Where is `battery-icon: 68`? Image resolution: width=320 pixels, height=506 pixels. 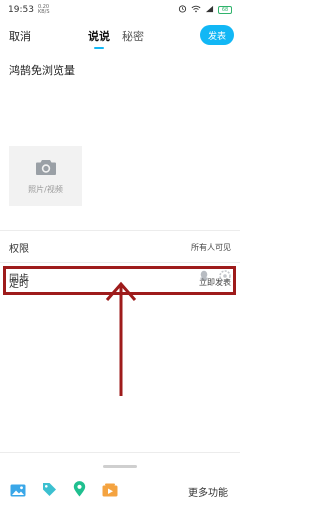
battery-icon: 68 is located at coordinates (225, 10).